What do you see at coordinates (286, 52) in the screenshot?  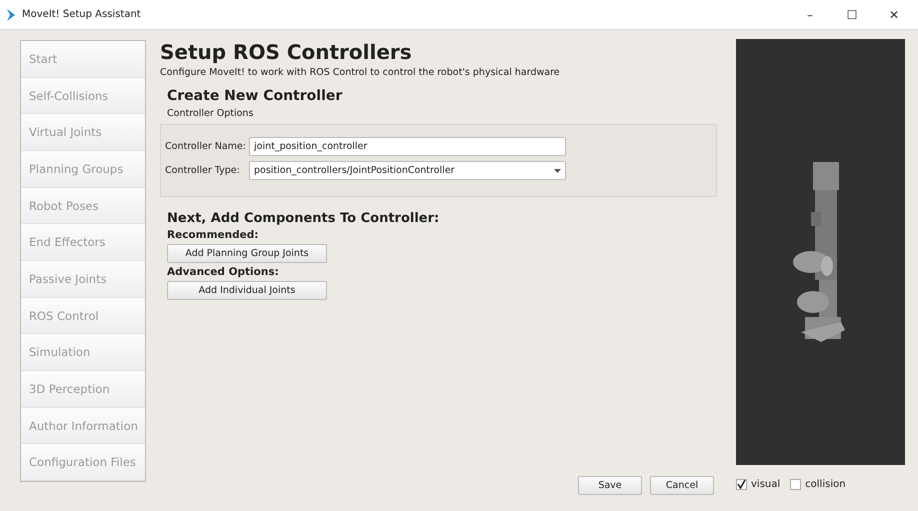 I see `page-title: Setup ROS Controllers` at bounding box center [286, 52].